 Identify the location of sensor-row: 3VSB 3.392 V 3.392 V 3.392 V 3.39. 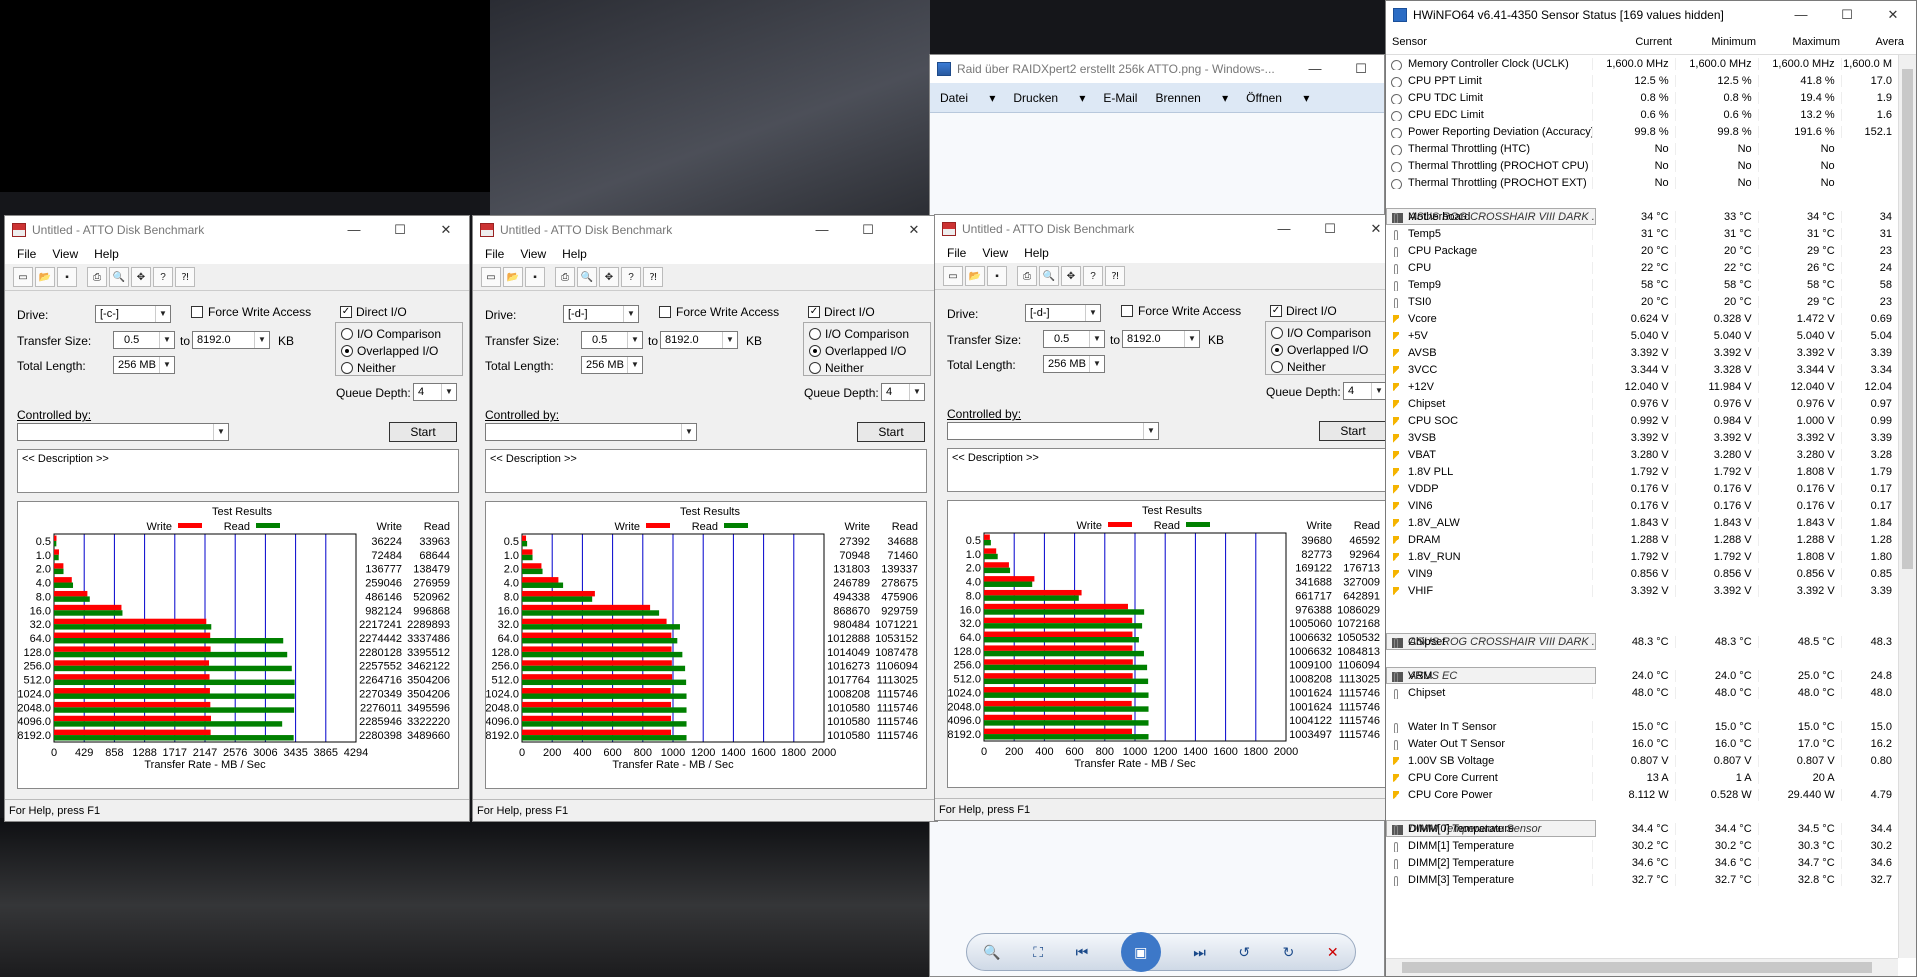
(1642, 437).